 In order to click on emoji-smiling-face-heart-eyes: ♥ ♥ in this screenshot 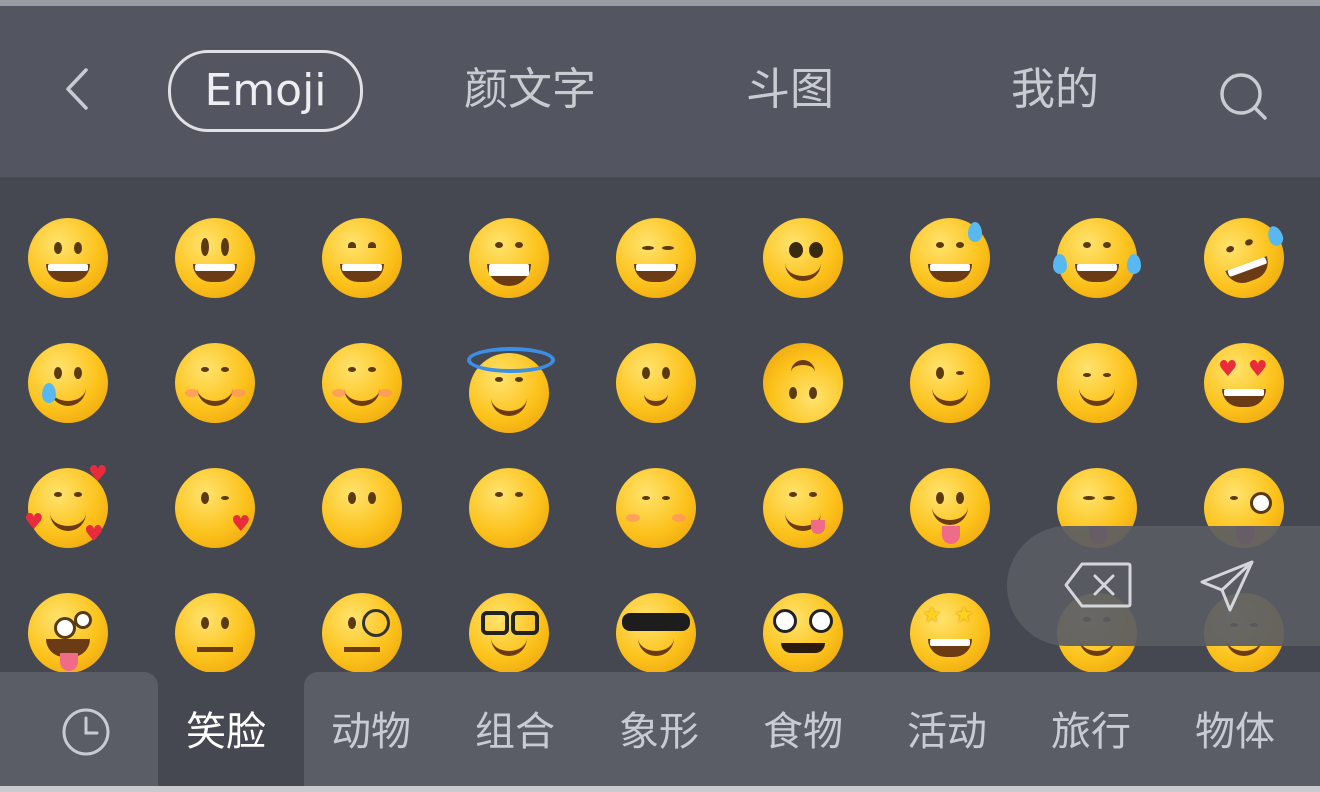, I will do `click(1244, 383)`.